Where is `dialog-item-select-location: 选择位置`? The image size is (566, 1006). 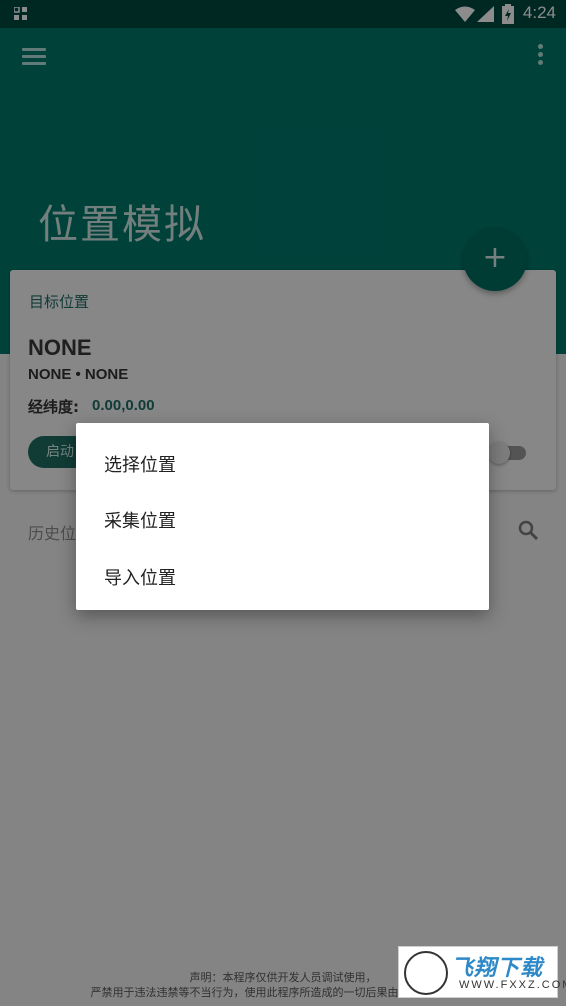 dialog-item-select-location: 选择位置 is located at coordinates (140, 464).